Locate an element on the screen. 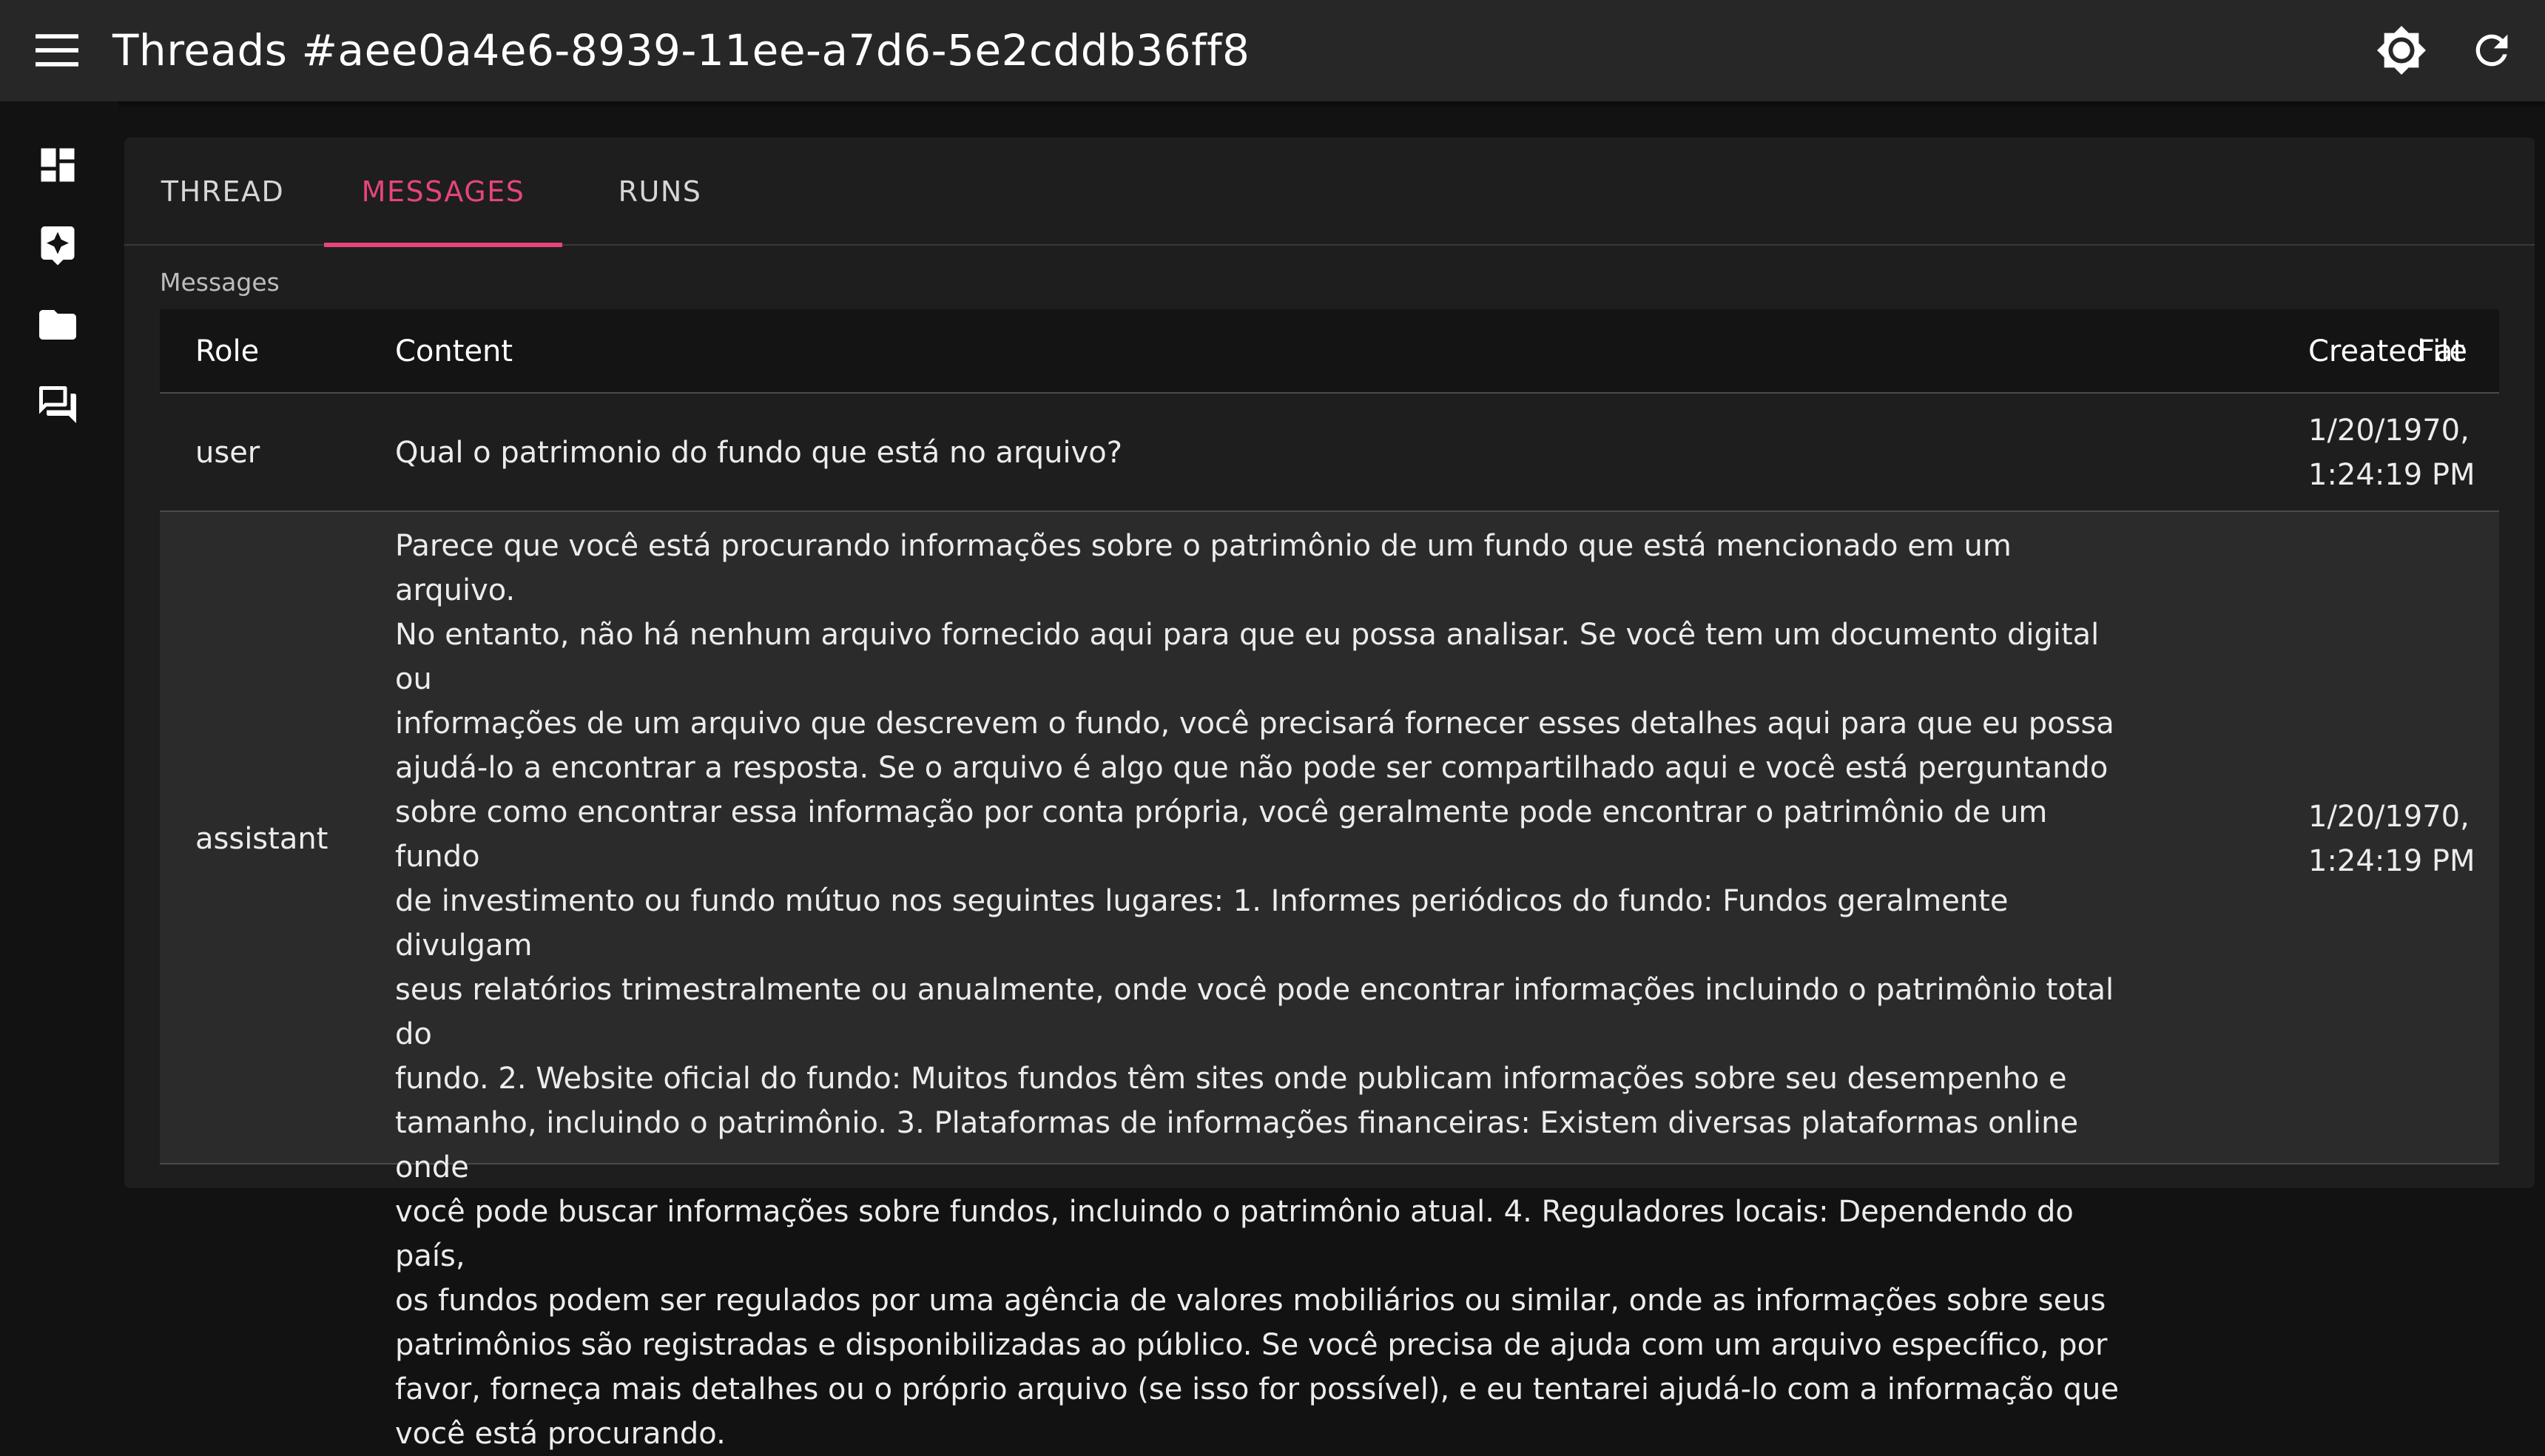  refresh-icon is located at coordinates (2491, 51).